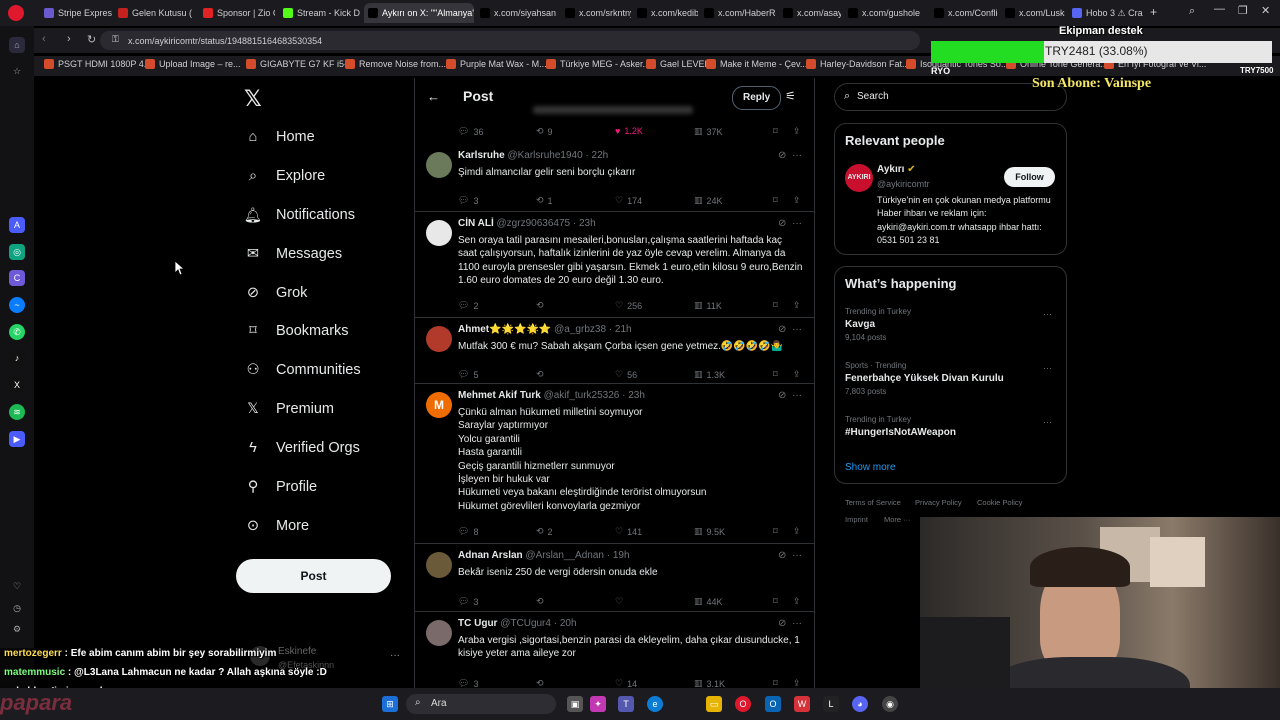 Image resolution: width=1280 pixels, height=720 pixels. Describe the element at coordinates (468, 305) in the screenshot. I see `reply-action: 💬︎ 2` at that location.